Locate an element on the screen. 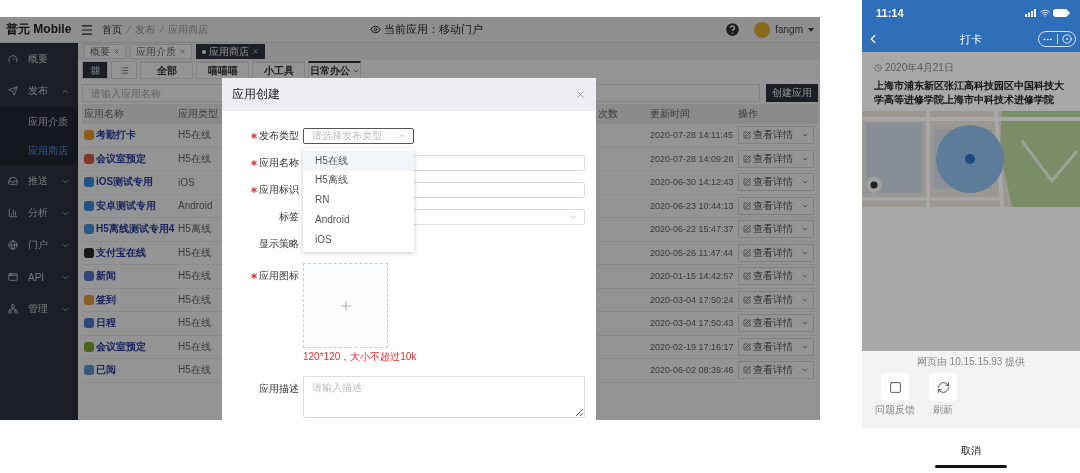  bar-chart-icon is located at coordinates (13, 213).